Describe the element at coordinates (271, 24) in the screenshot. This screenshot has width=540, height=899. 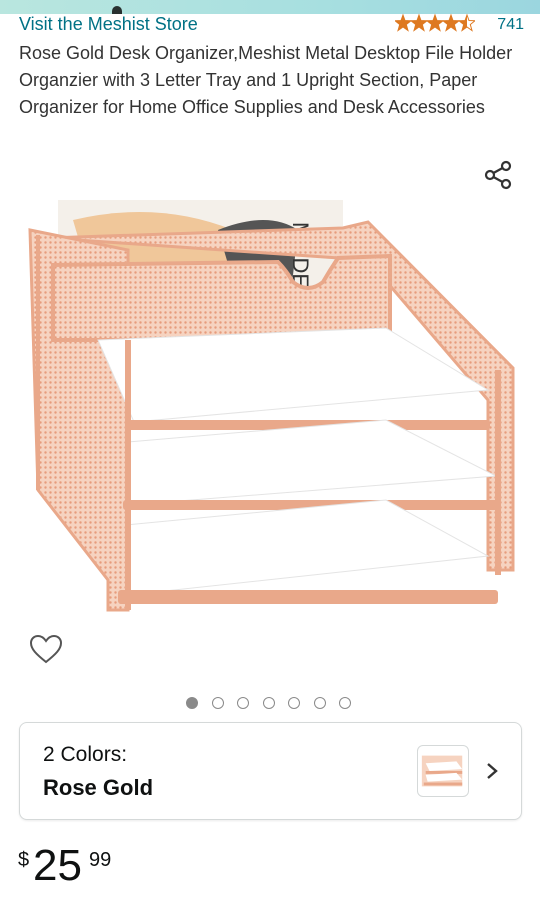
I see `store-rating-row: Visit the Meshist Store 741` at that location.